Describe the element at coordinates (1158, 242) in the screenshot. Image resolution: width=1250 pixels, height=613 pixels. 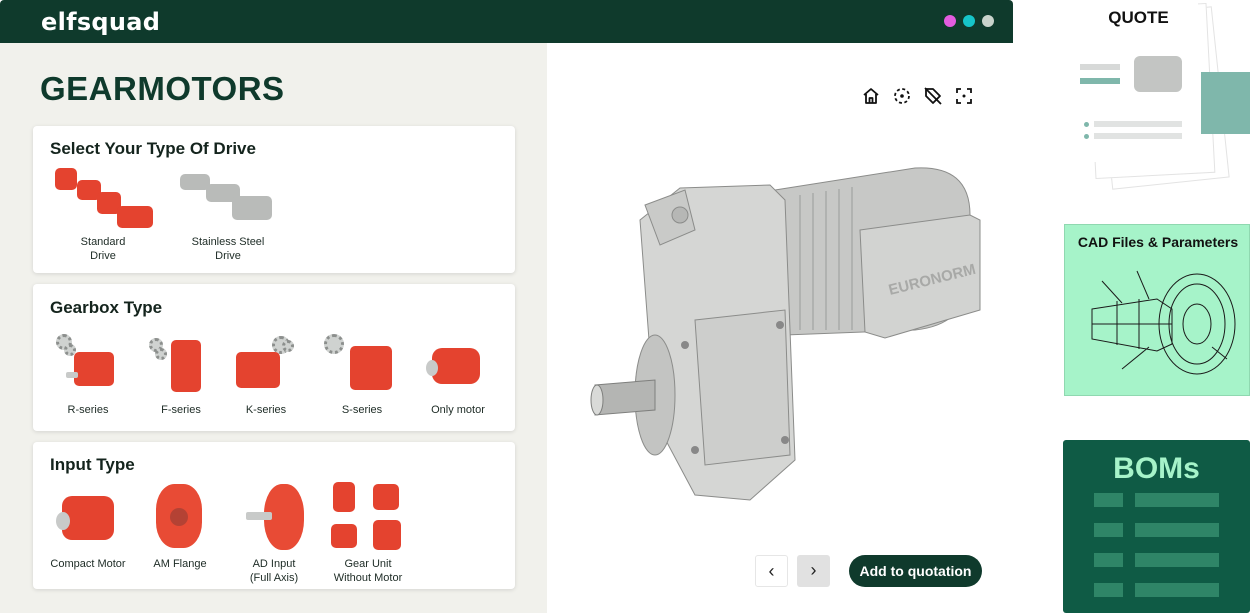
I see `cad-title: CAD Files & Parameters` at that location.